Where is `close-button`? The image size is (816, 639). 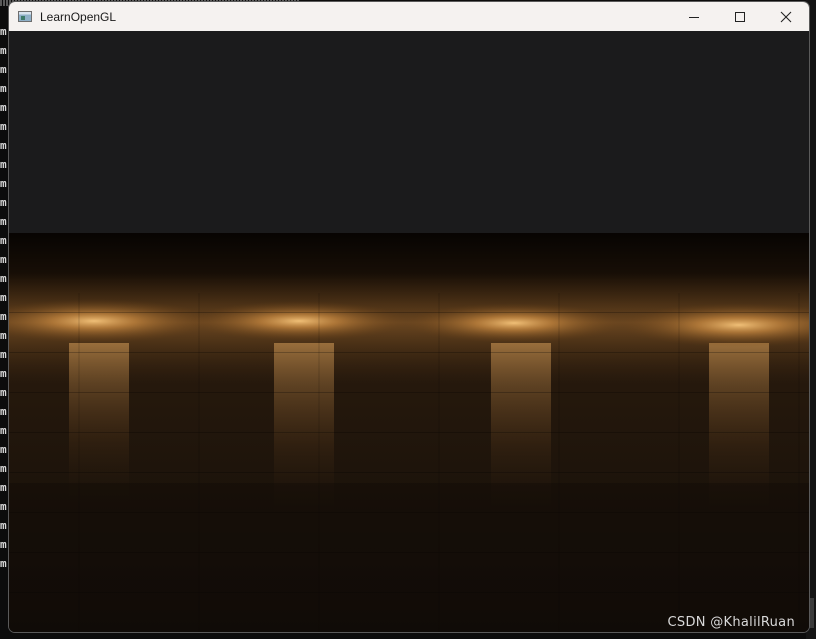
close-button is located at coordinates (786, 16).